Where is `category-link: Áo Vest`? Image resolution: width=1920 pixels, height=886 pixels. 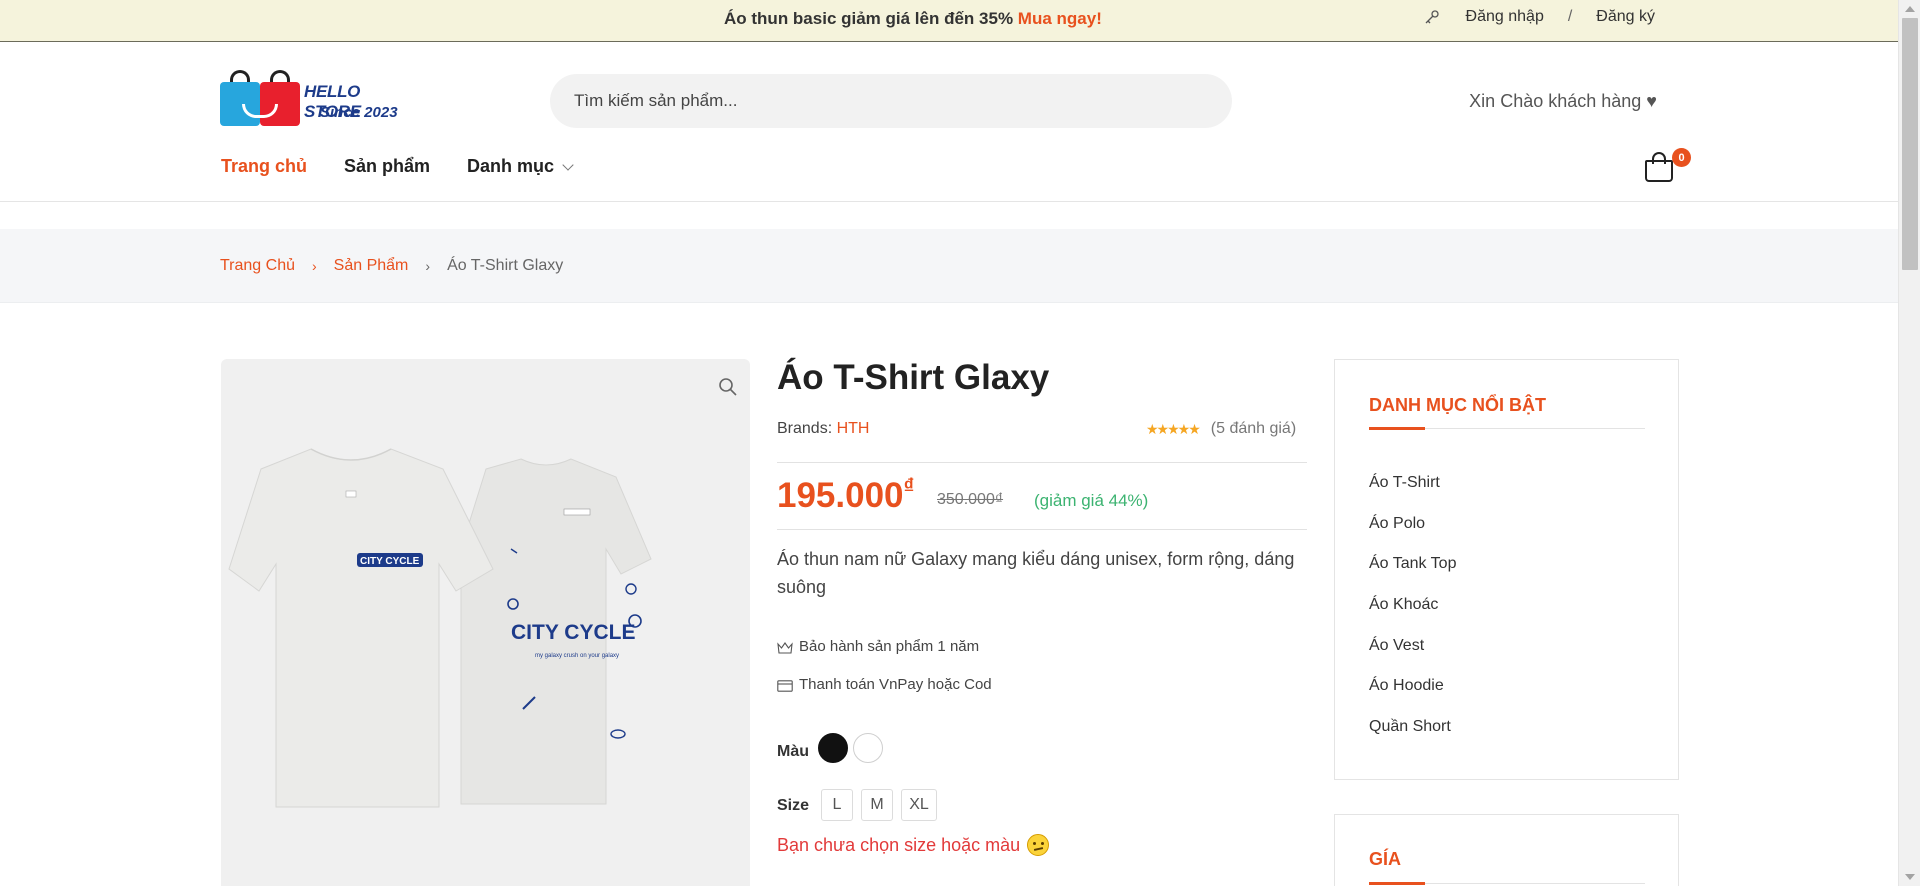
category-link: Áo Vest is located at coordinates (1396, 646).